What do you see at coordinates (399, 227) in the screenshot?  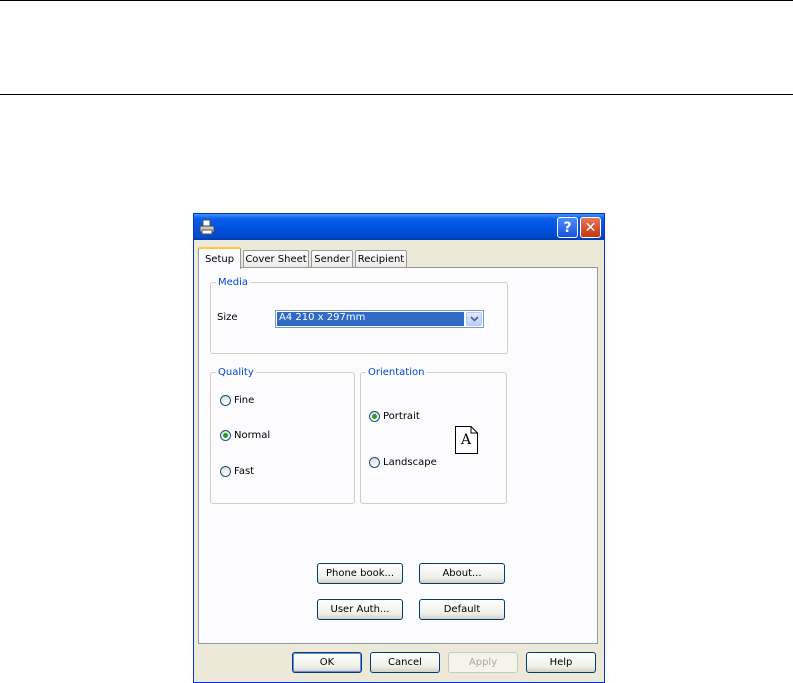 I see `title-bar: ? ✕` at bounding box center [399, 227].